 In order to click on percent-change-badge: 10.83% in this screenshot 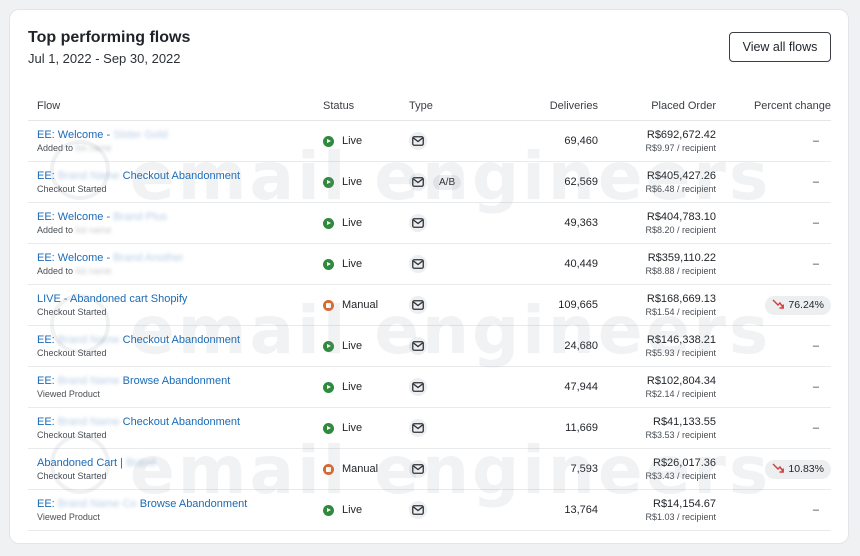, I will do `click(798, 469)`.